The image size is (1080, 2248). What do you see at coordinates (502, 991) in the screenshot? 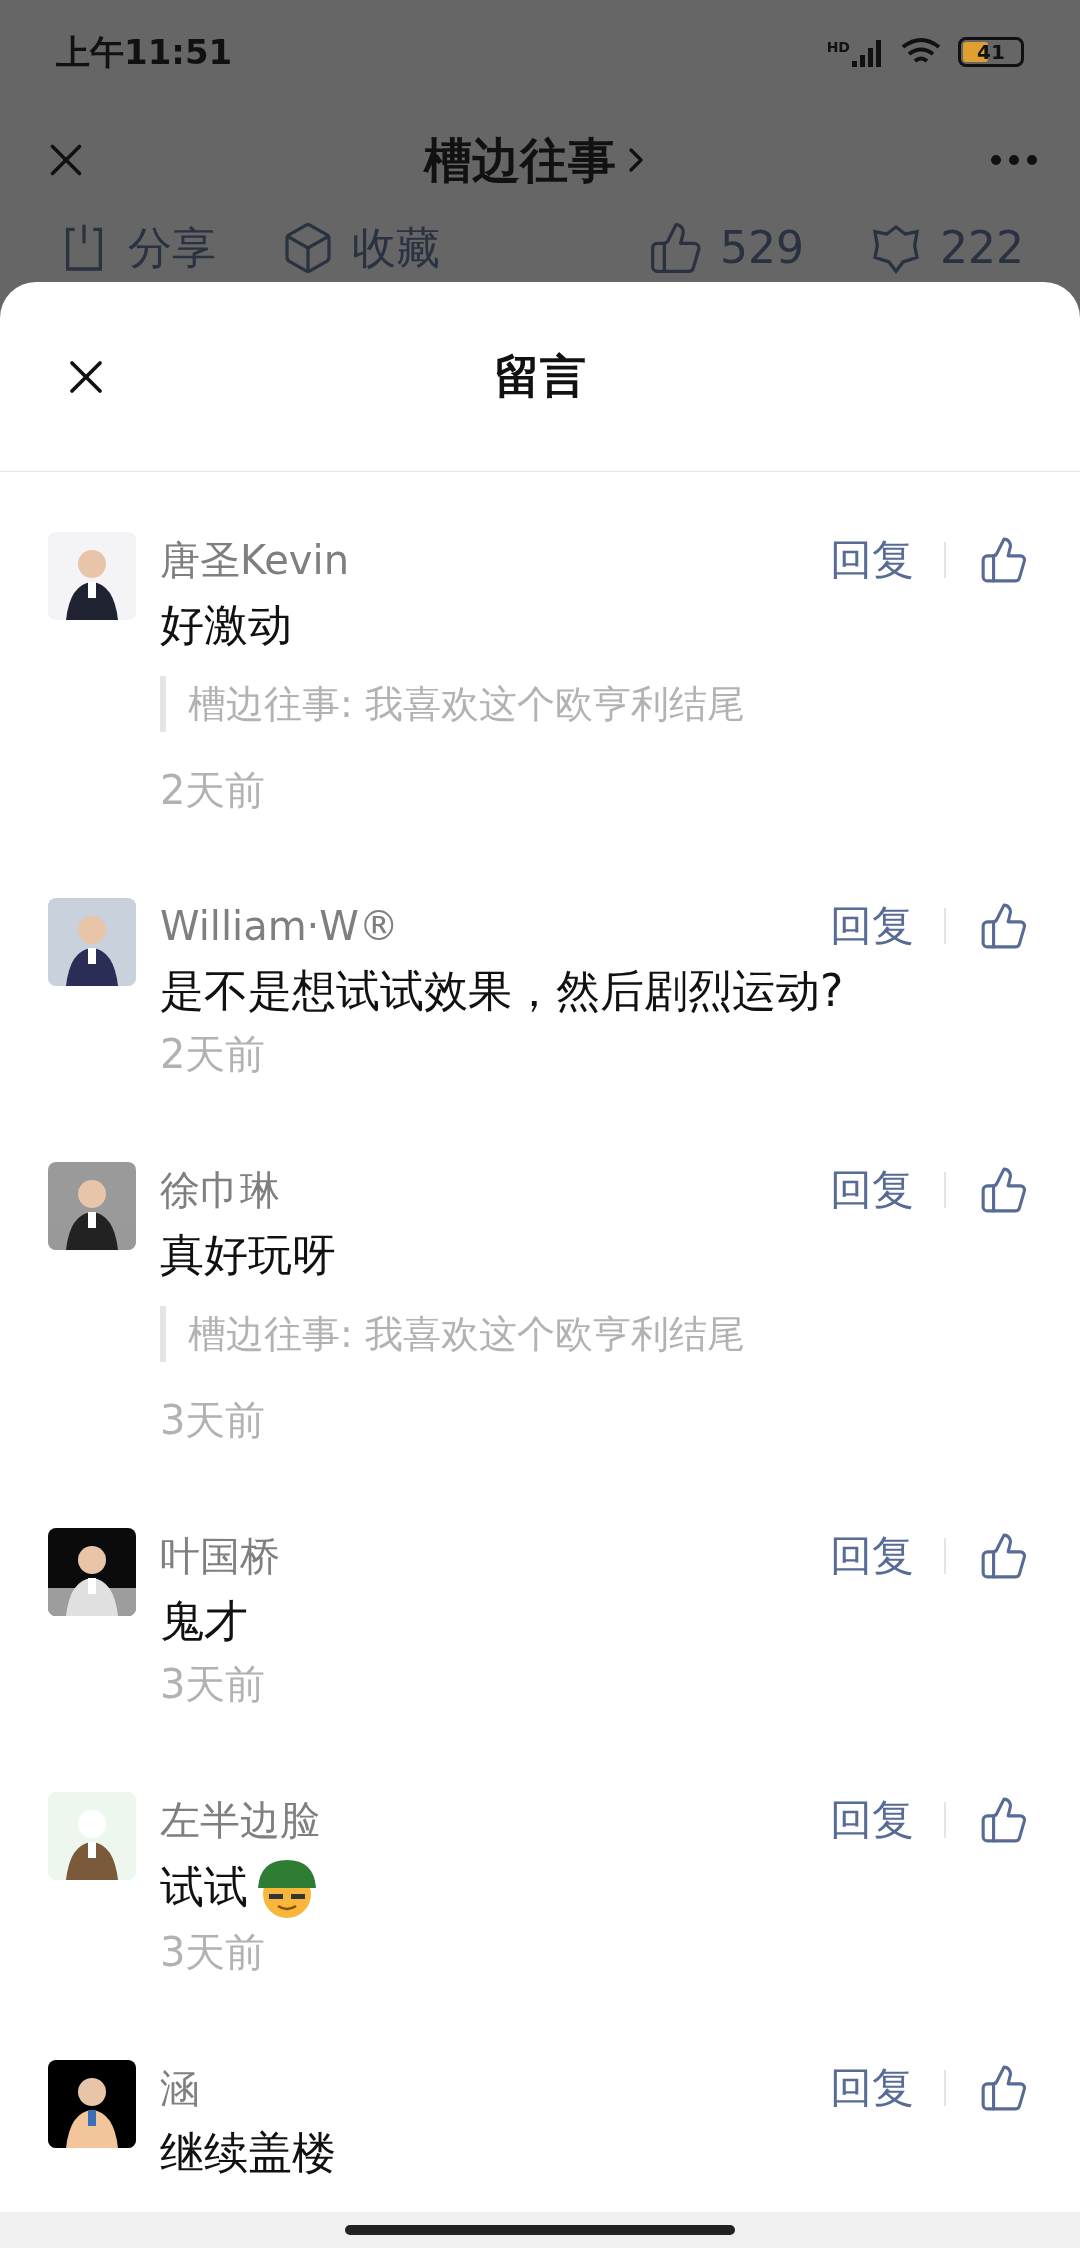
I see `comment-text: 是不是想试试效果，然后剧烈运动?` at bounding box center [502, 991].